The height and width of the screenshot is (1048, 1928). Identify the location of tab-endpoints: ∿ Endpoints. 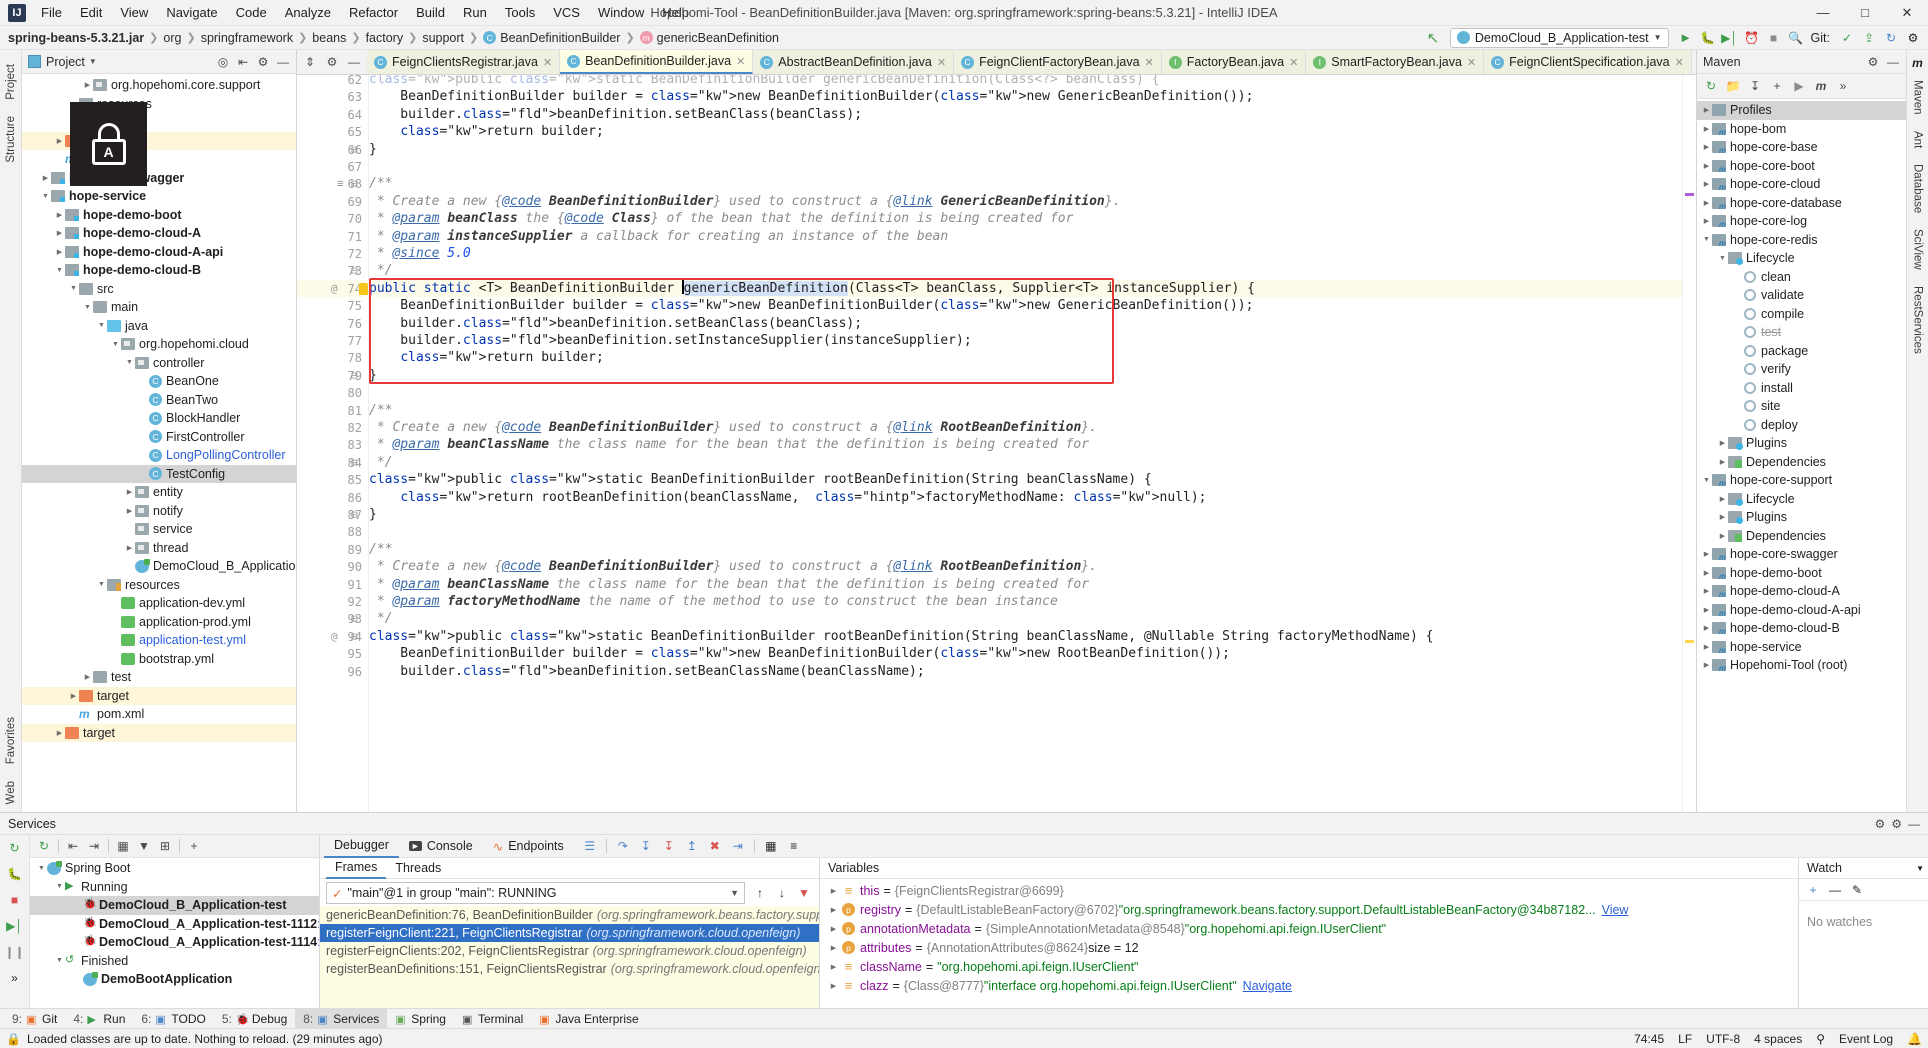
(528, 846).